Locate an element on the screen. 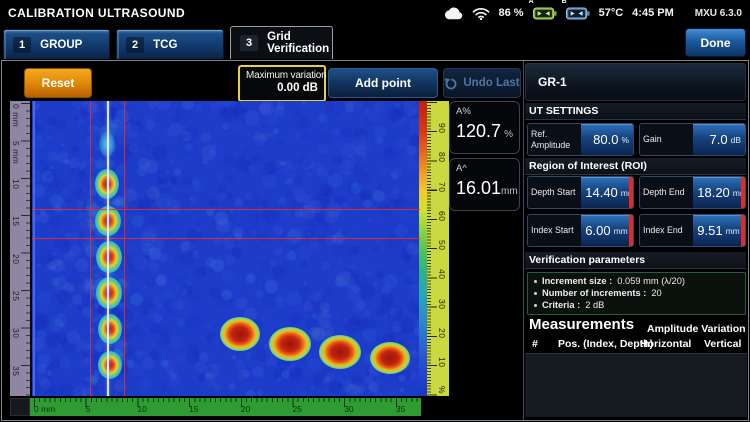 The width and height of the screenshot is (750, 422). axis-label: 70 is located at coordinates (442, 186).